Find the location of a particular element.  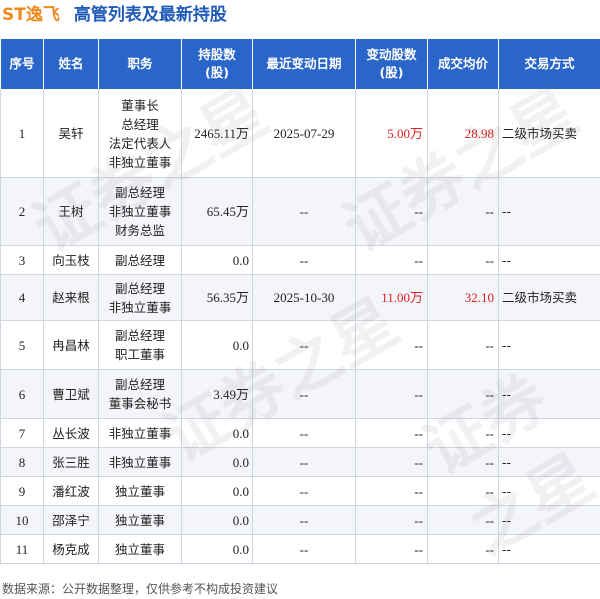

name-cell: 王树 is located at coordinates (71, 211).